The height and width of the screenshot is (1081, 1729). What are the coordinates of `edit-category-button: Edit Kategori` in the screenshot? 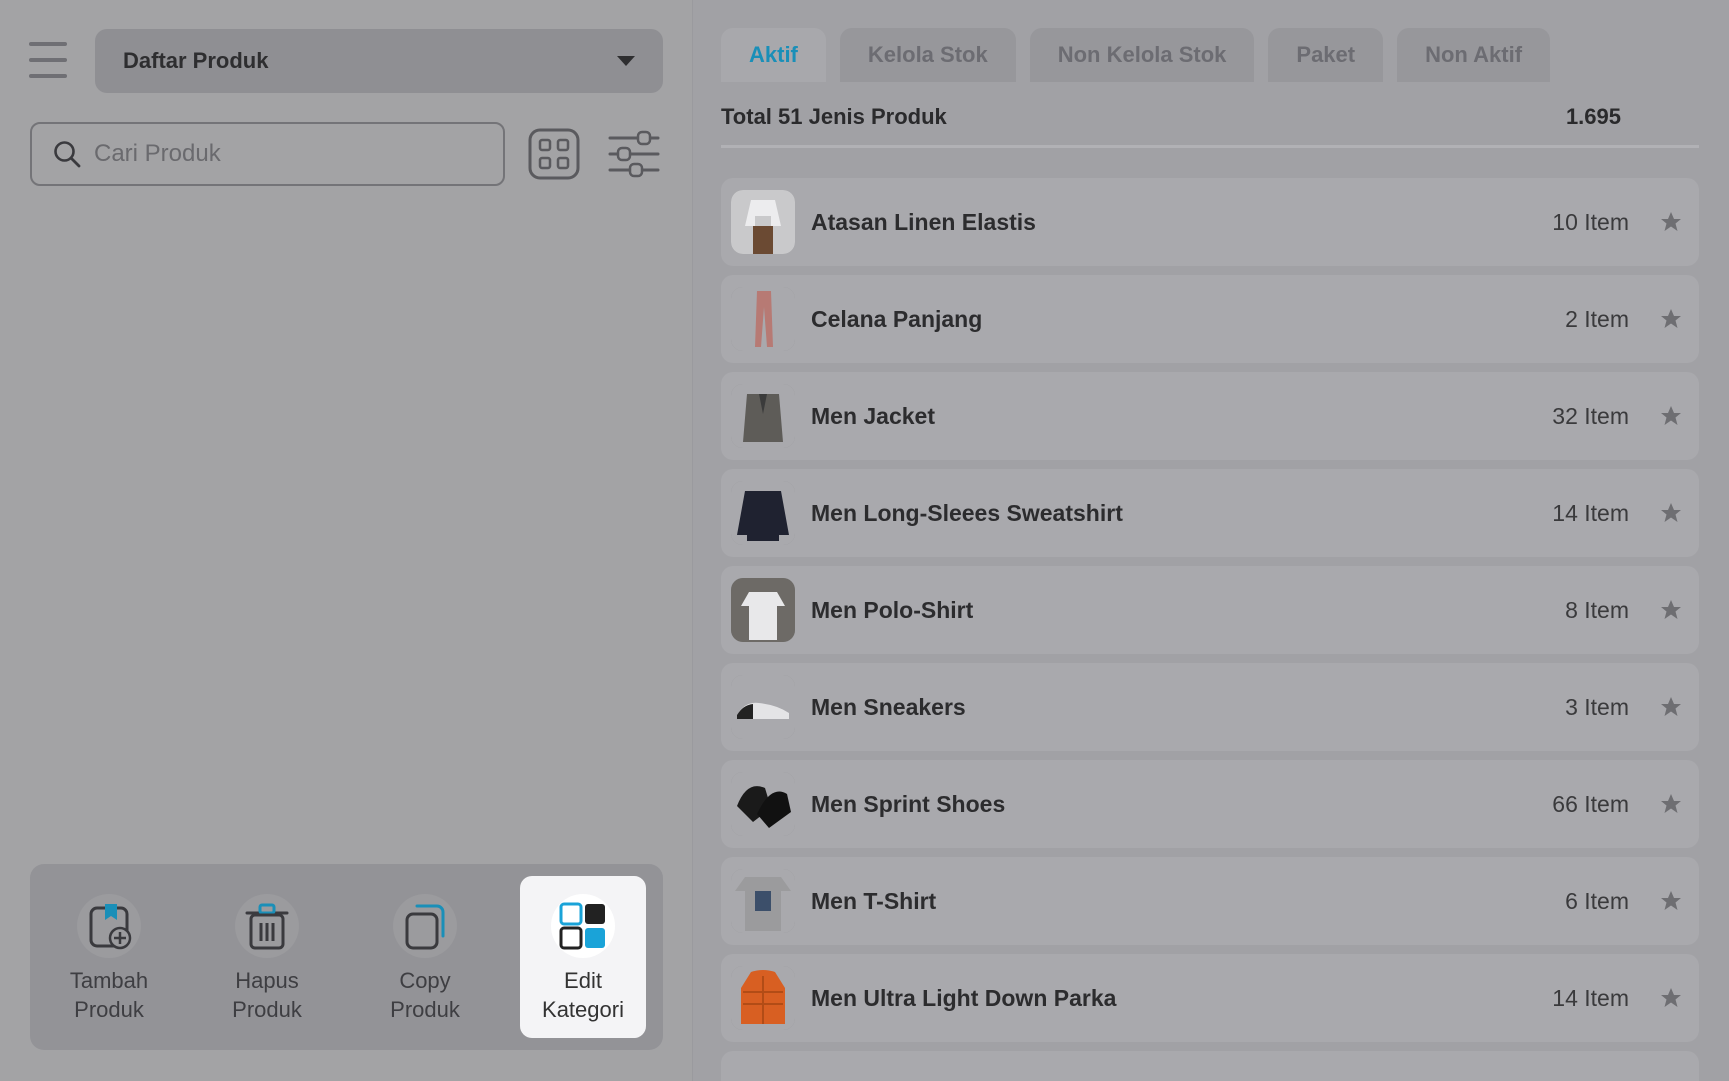 It's located at (583, 957).